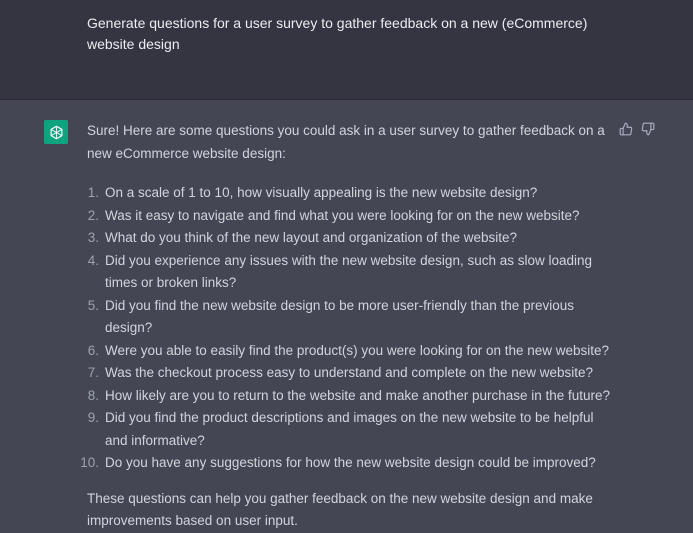 This screenshot has height=533, width=693. Describe the element at coordinates (93, 192) in the screenshot. I see `list-number: 1.` at that location.